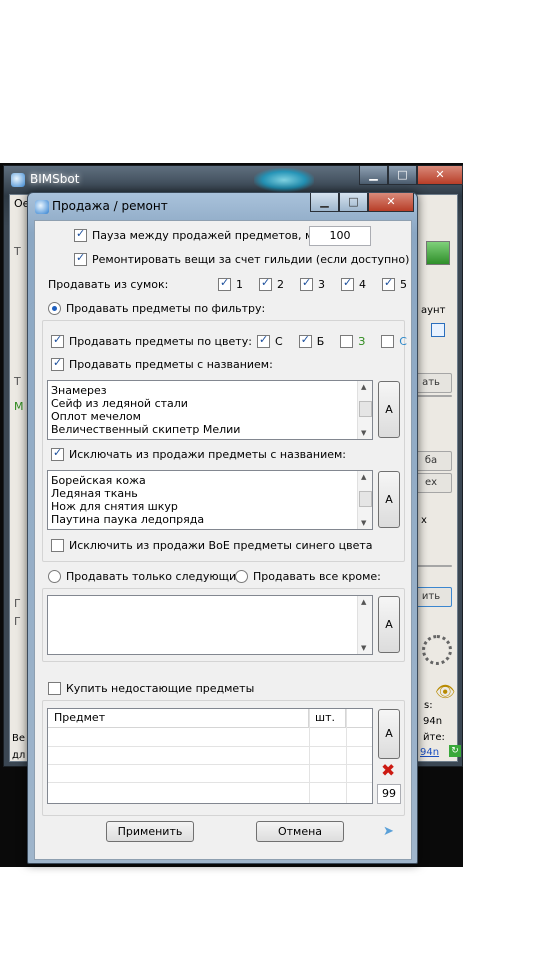  I want to click on color-gray-label: С, so click(279, 341).